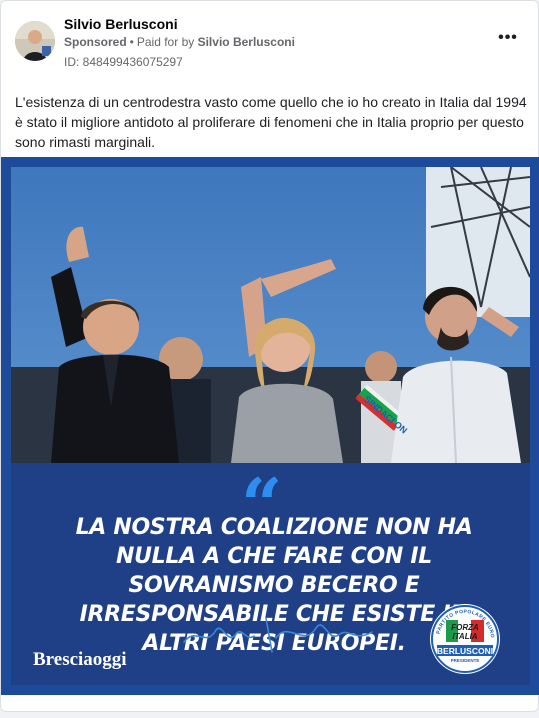  What do you see at coordinates (465, 651) in the screenshot?
I see `logo-name: BERLUSCONI` at bounding box center [465, 651].